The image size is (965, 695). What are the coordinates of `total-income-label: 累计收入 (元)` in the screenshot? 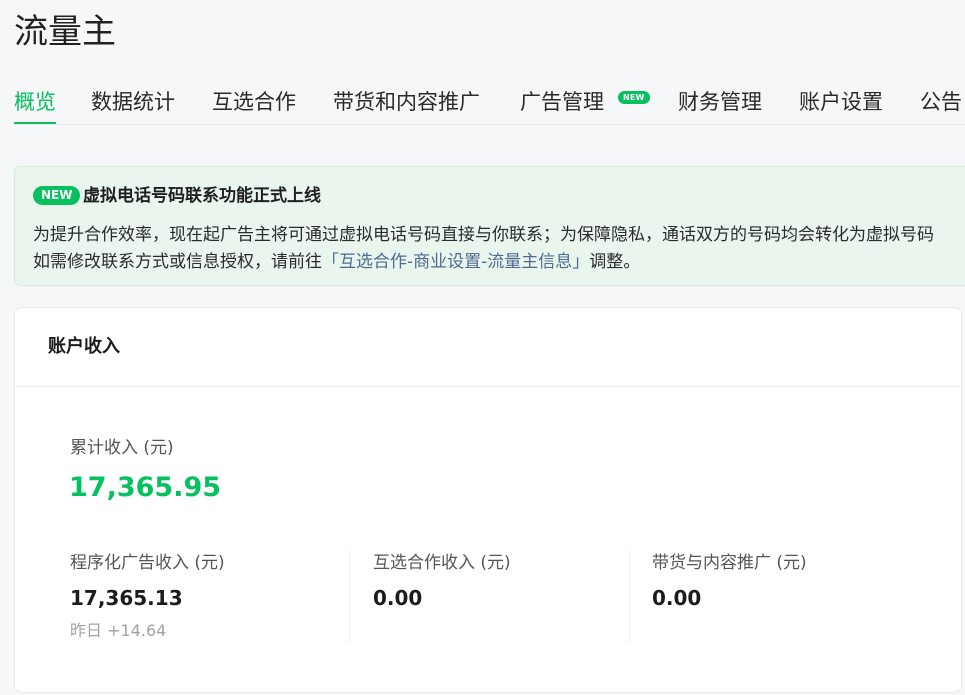 It's located at (122, 448).